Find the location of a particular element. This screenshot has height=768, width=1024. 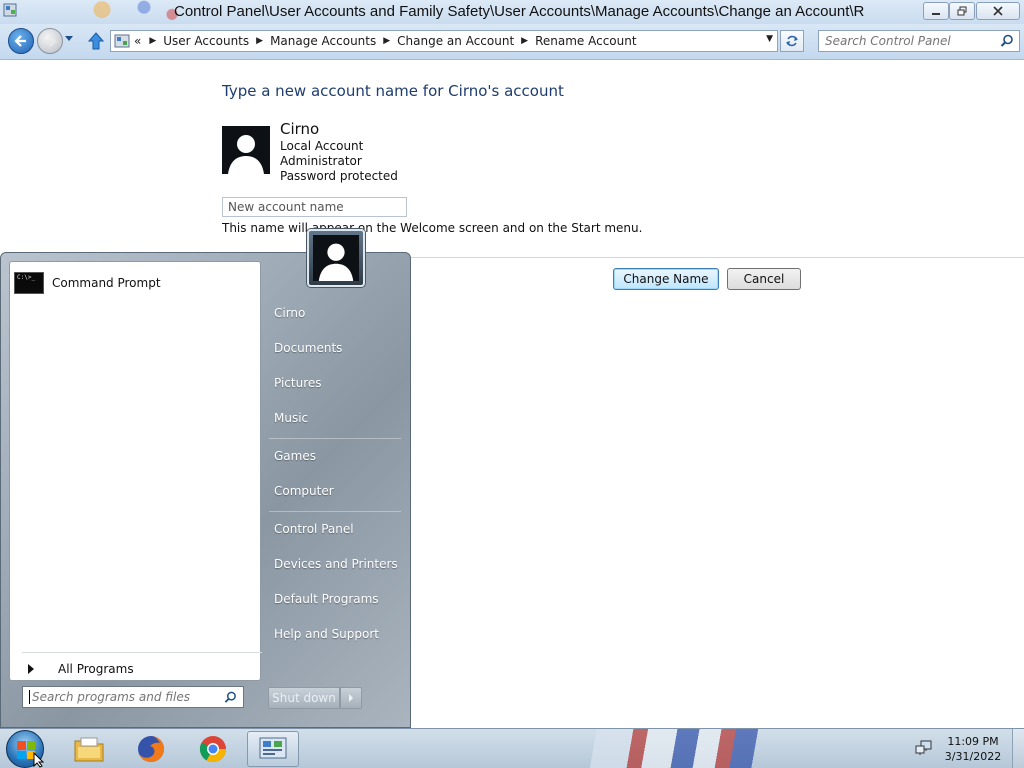

firefox-icon is located at coordinates (151, 749).